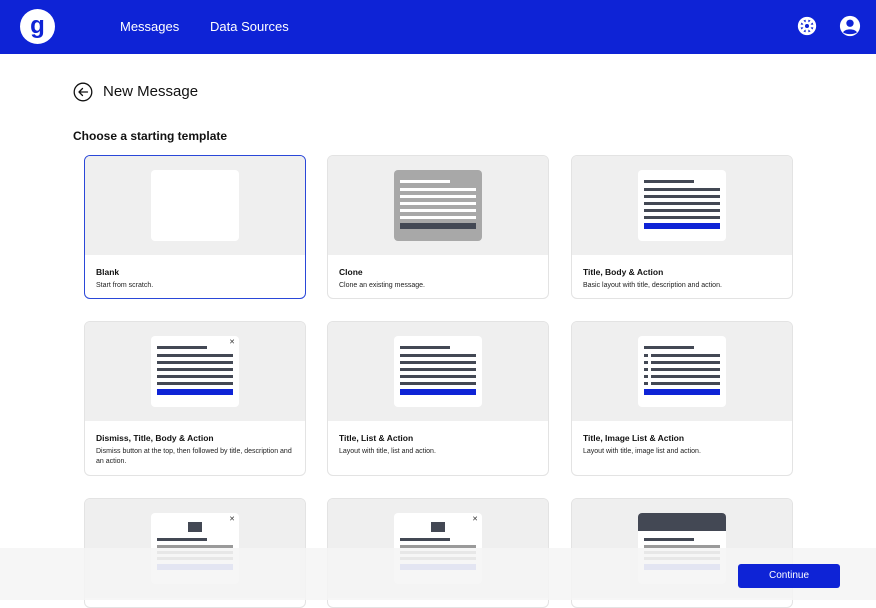 The width and height of the screenshot is (876, 608). I want to click on back-arrow-icon, so click(83, 92).